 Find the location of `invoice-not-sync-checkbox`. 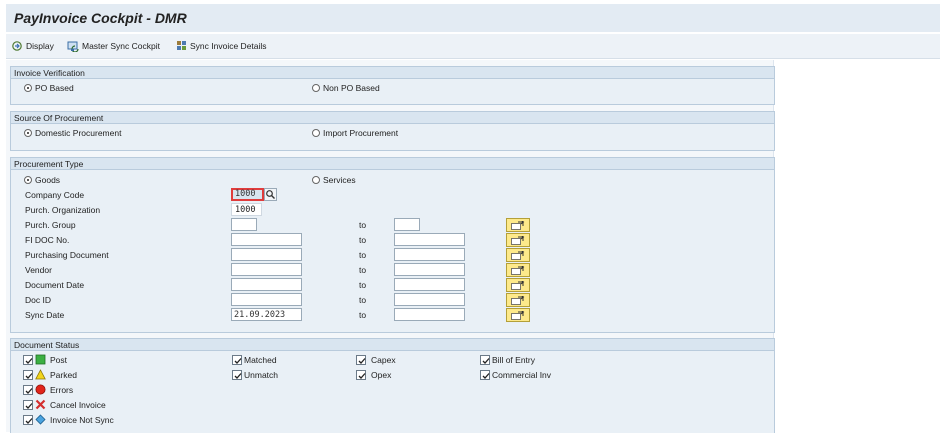

invoice-not-sync-checkbox is located at coordinates (28, 420).